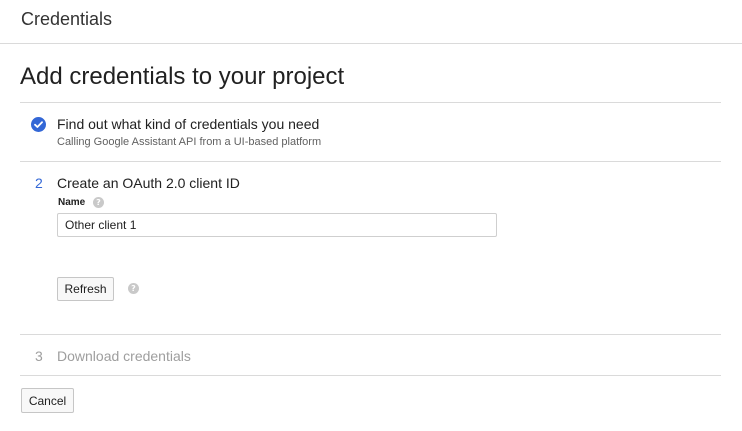  Describe the element at coordinates (47, 400) in the screenshot. I see `cancel-button: Cancel` at that location.